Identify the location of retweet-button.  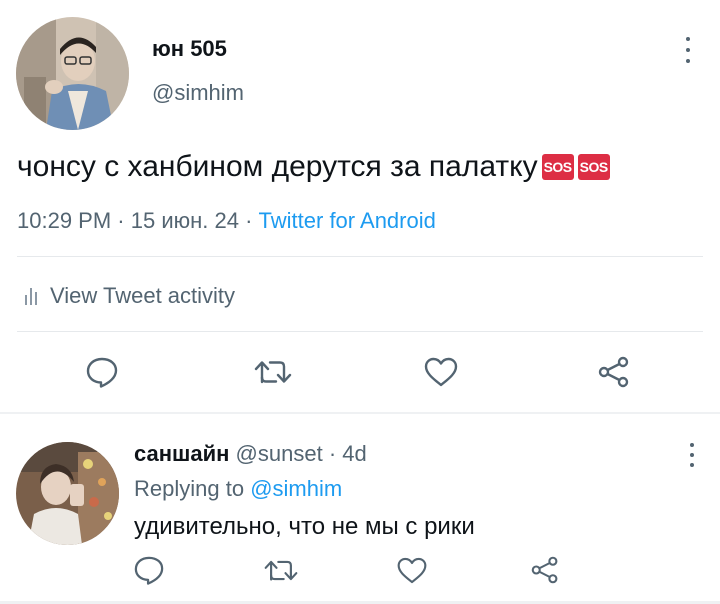
(273, 374).